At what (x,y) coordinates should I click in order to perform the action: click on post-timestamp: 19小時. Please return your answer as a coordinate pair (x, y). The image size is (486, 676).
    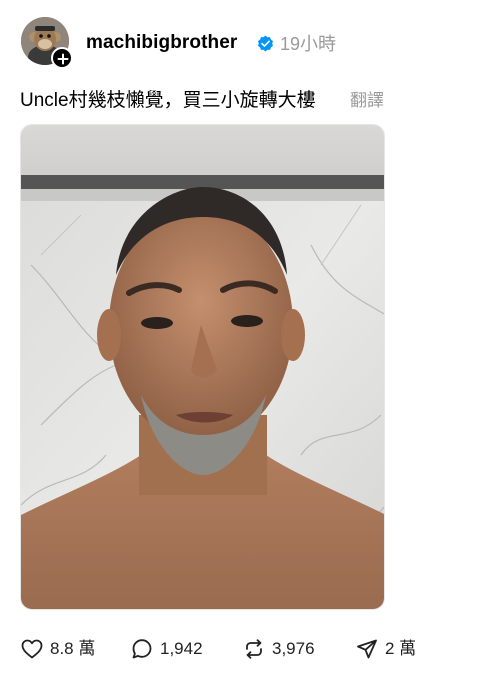
    Looking at the image, I should click on (308, 44).